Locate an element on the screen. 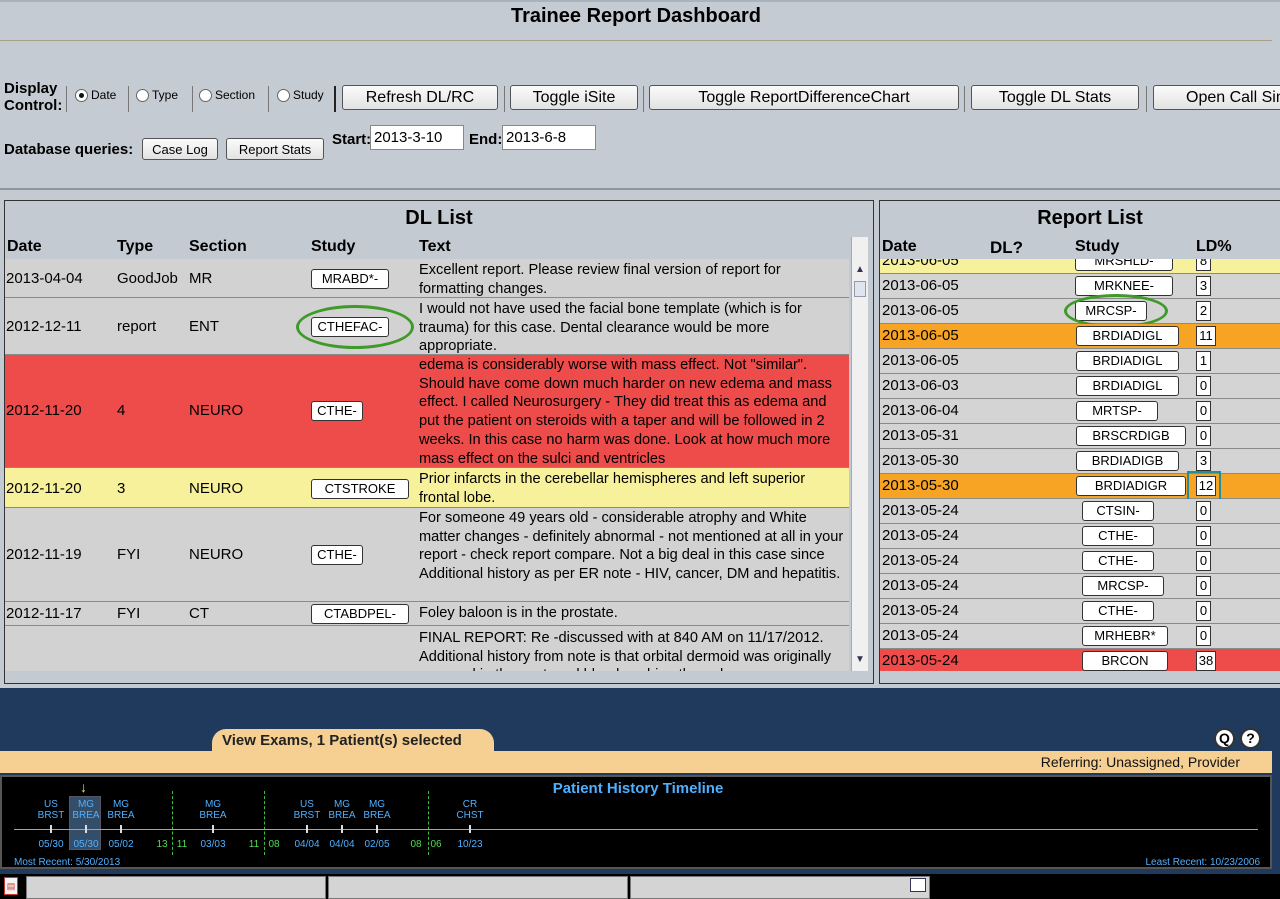  radio-type-indicator is located at coordinates (142, 95).